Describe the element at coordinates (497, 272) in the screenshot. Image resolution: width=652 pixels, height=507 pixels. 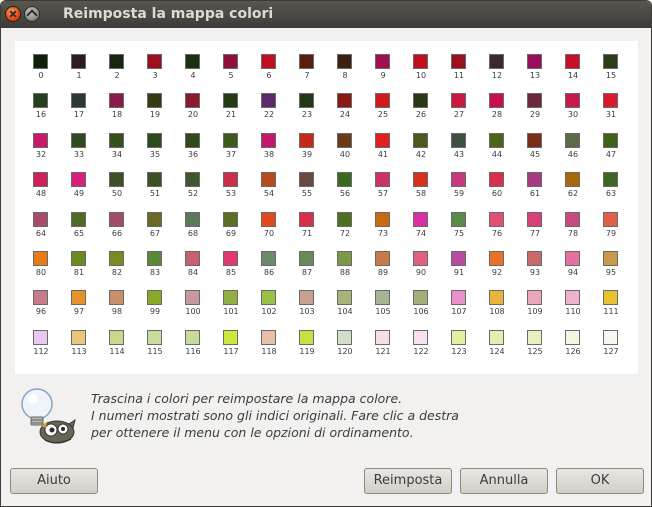
I see `color-entry-92: 92` at that location.